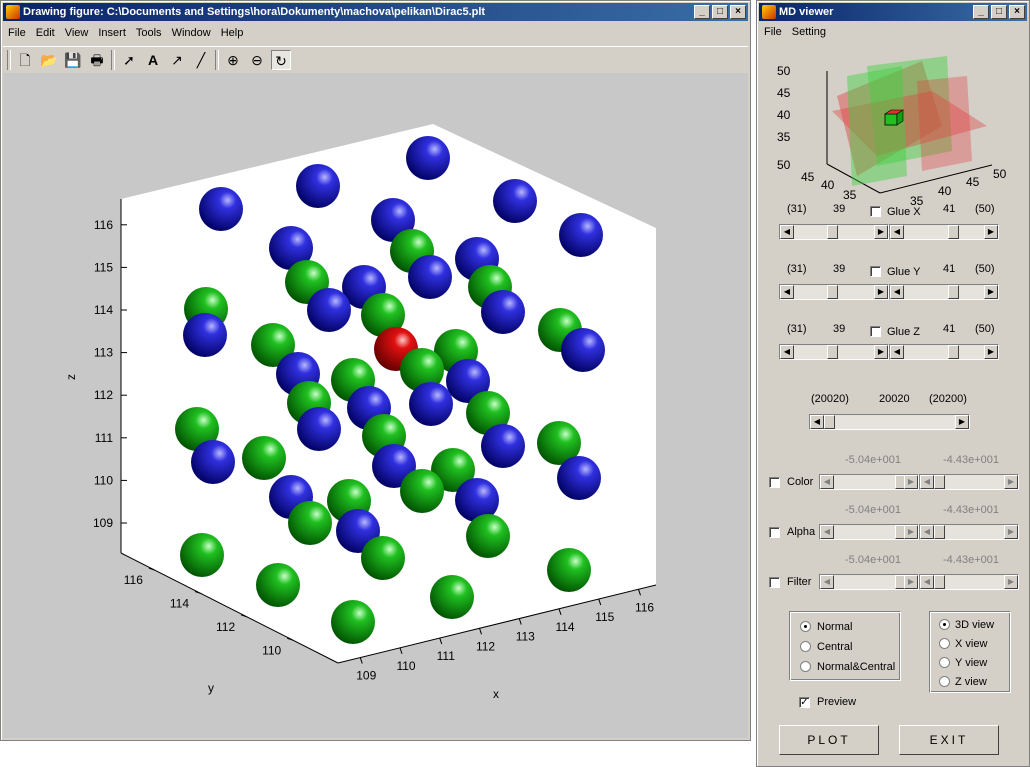 This screenshot has height=767, width=1030. I want to click on filter-left-slider: ◀ ▶, so click(869, 582).